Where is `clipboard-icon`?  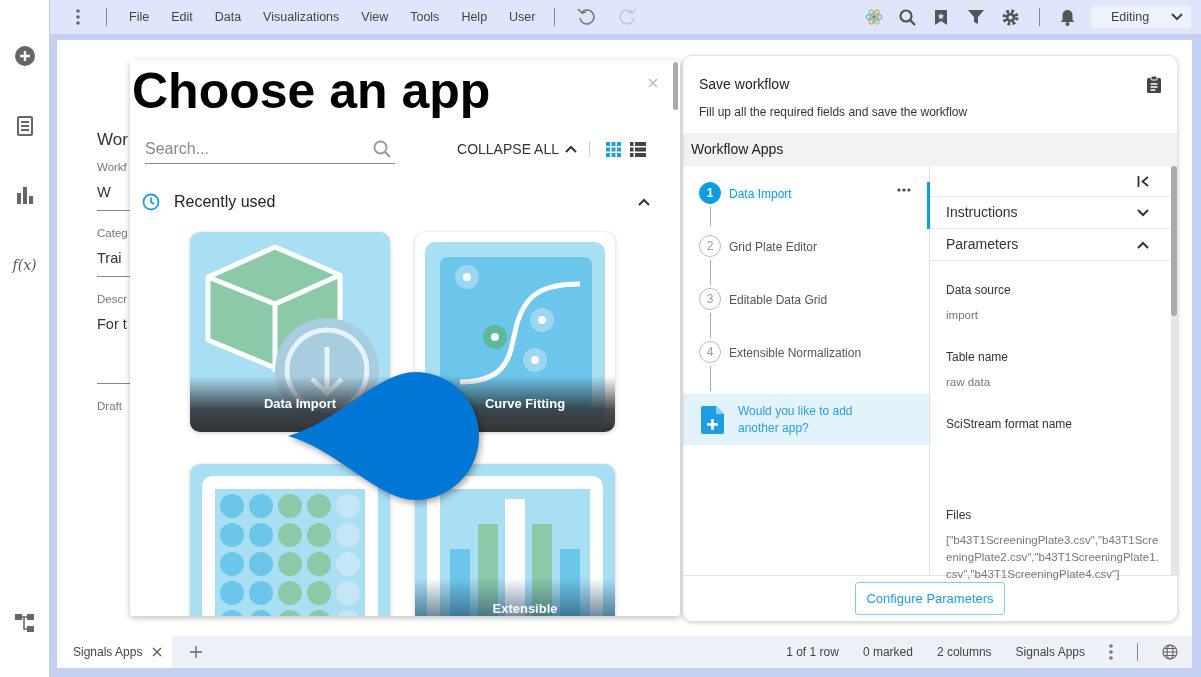 clipboard-icon is located at coordinates (1154, 84).